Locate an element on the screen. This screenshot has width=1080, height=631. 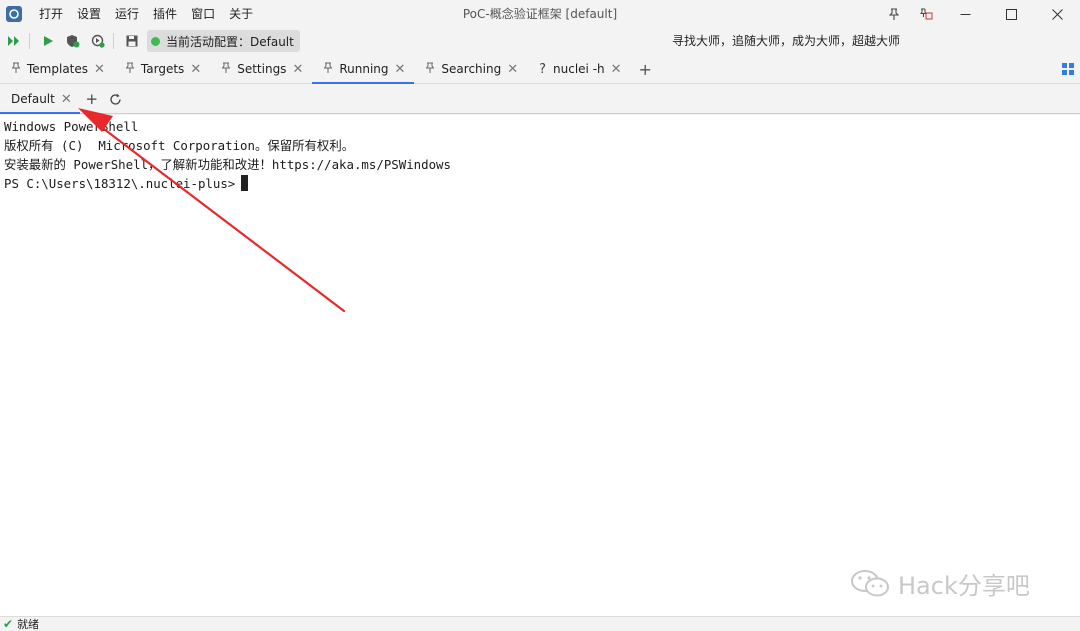
app-logo-icon is located at coordinates (14, 14).